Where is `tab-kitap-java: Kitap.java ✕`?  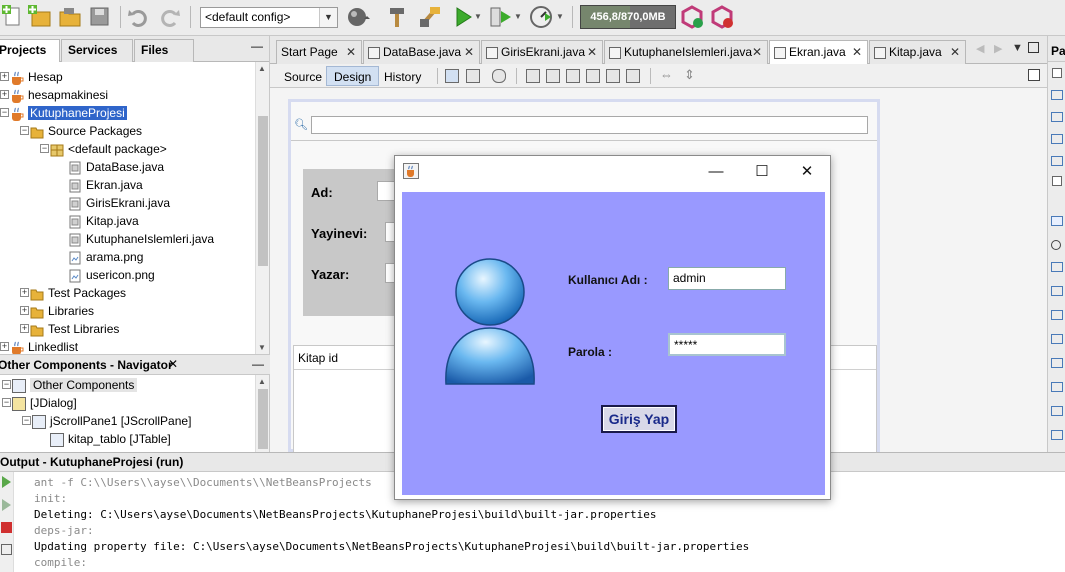
tab-kitap-java: Kitap.java ✕ is located at coordinates (917, 52).